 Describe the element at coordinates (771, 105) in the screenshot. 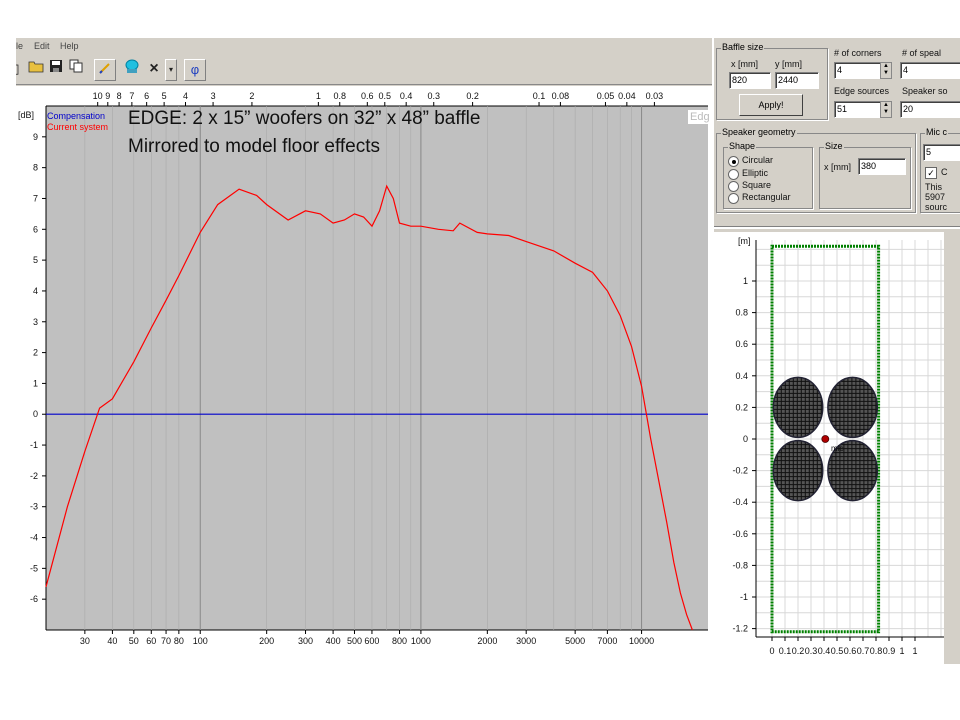

I see `apply-button: Apply!` at that location.